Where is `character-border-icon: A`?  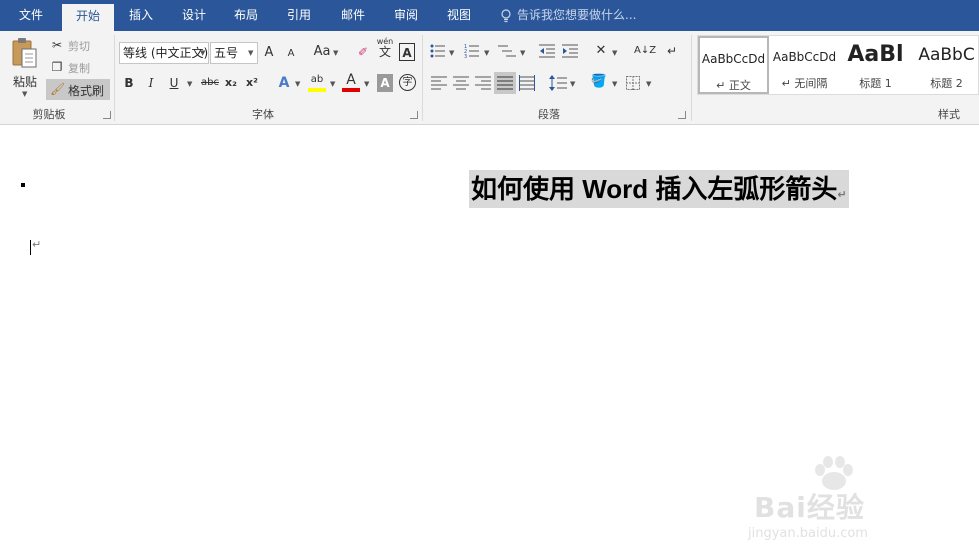 character-border-icon: A is located at coordinates (407, 52).